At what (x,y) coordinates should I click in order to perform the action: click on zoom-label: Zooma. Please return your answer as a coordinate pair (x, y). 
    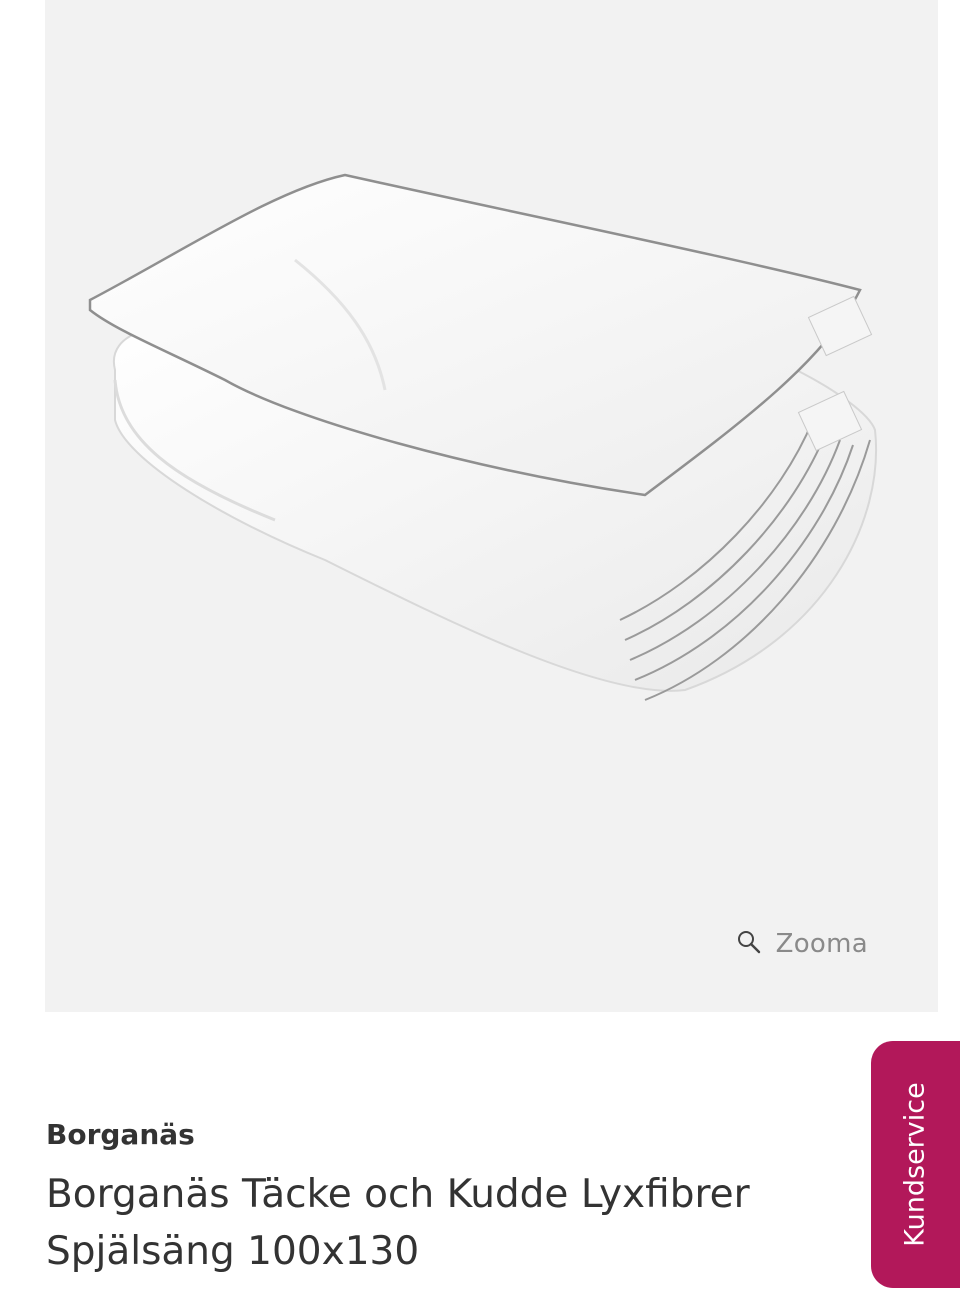
    Looking at the image, I should click on (821, 944).